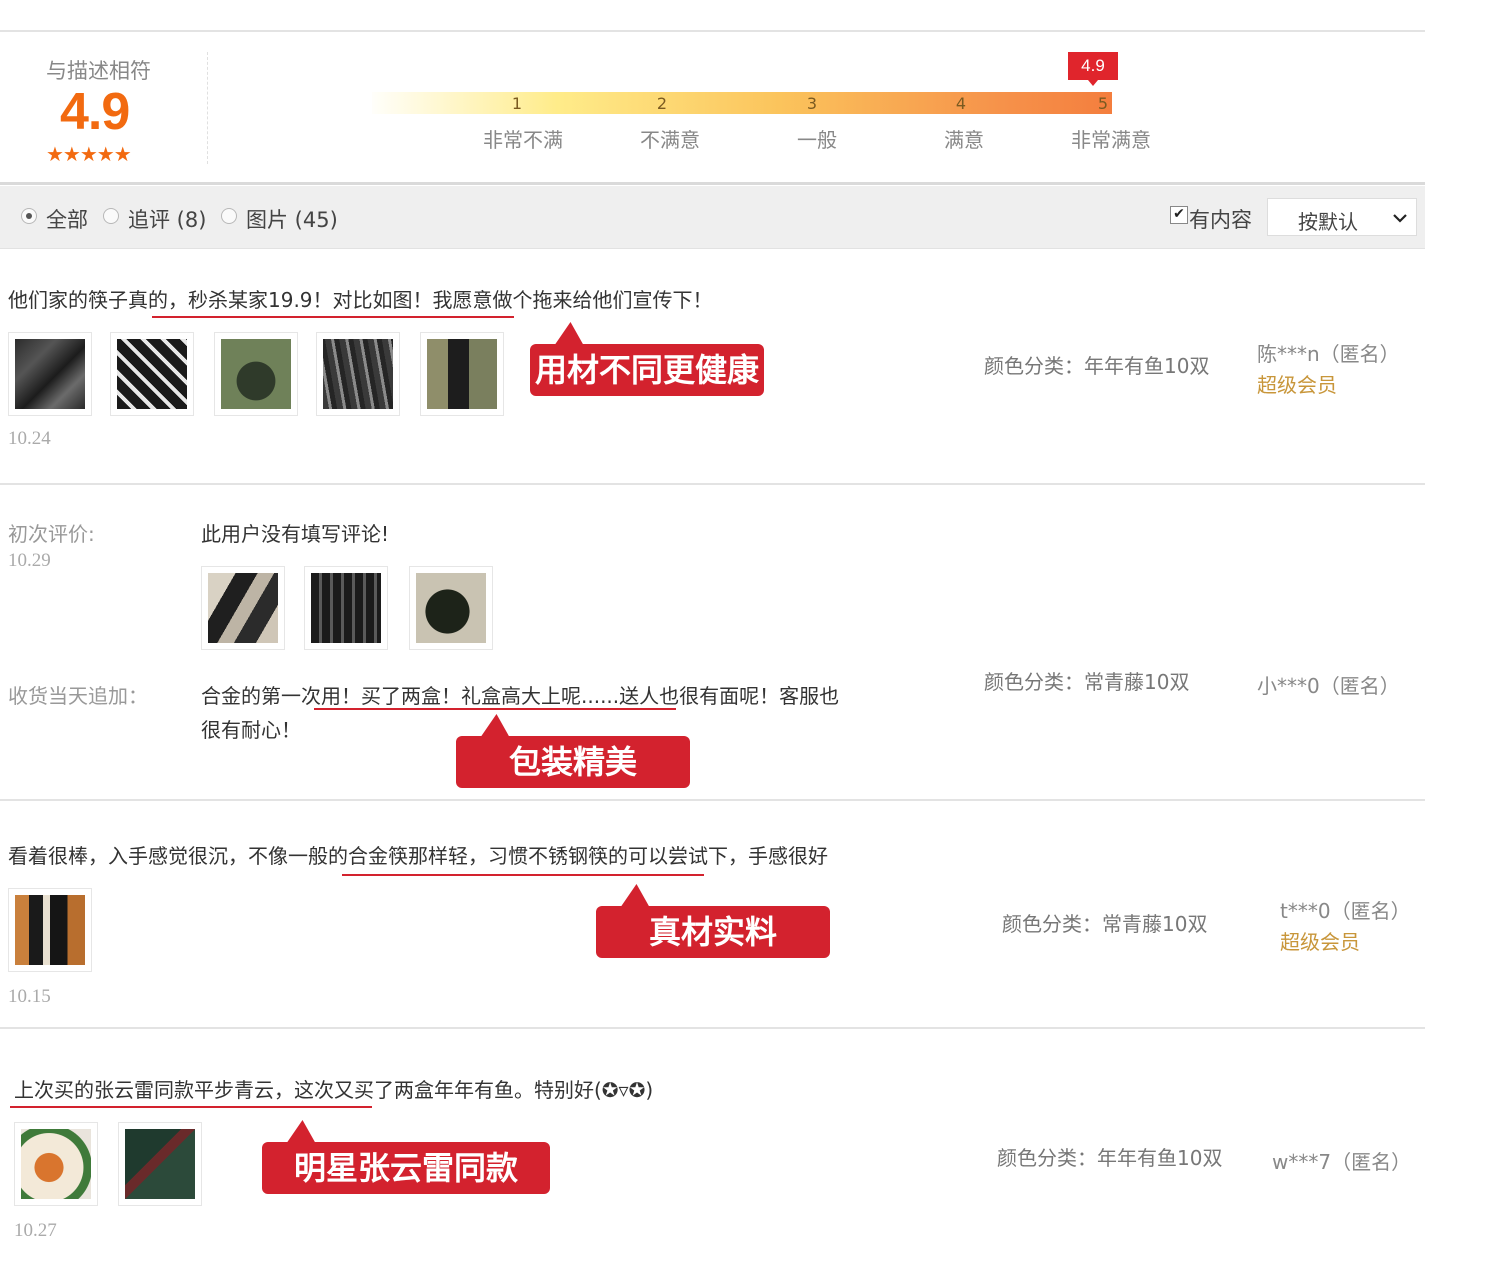  What do you see at coordinates (812, 103) in the screenshot?
I see `scale-tick-3: 3` at bounding box center [812, 103].